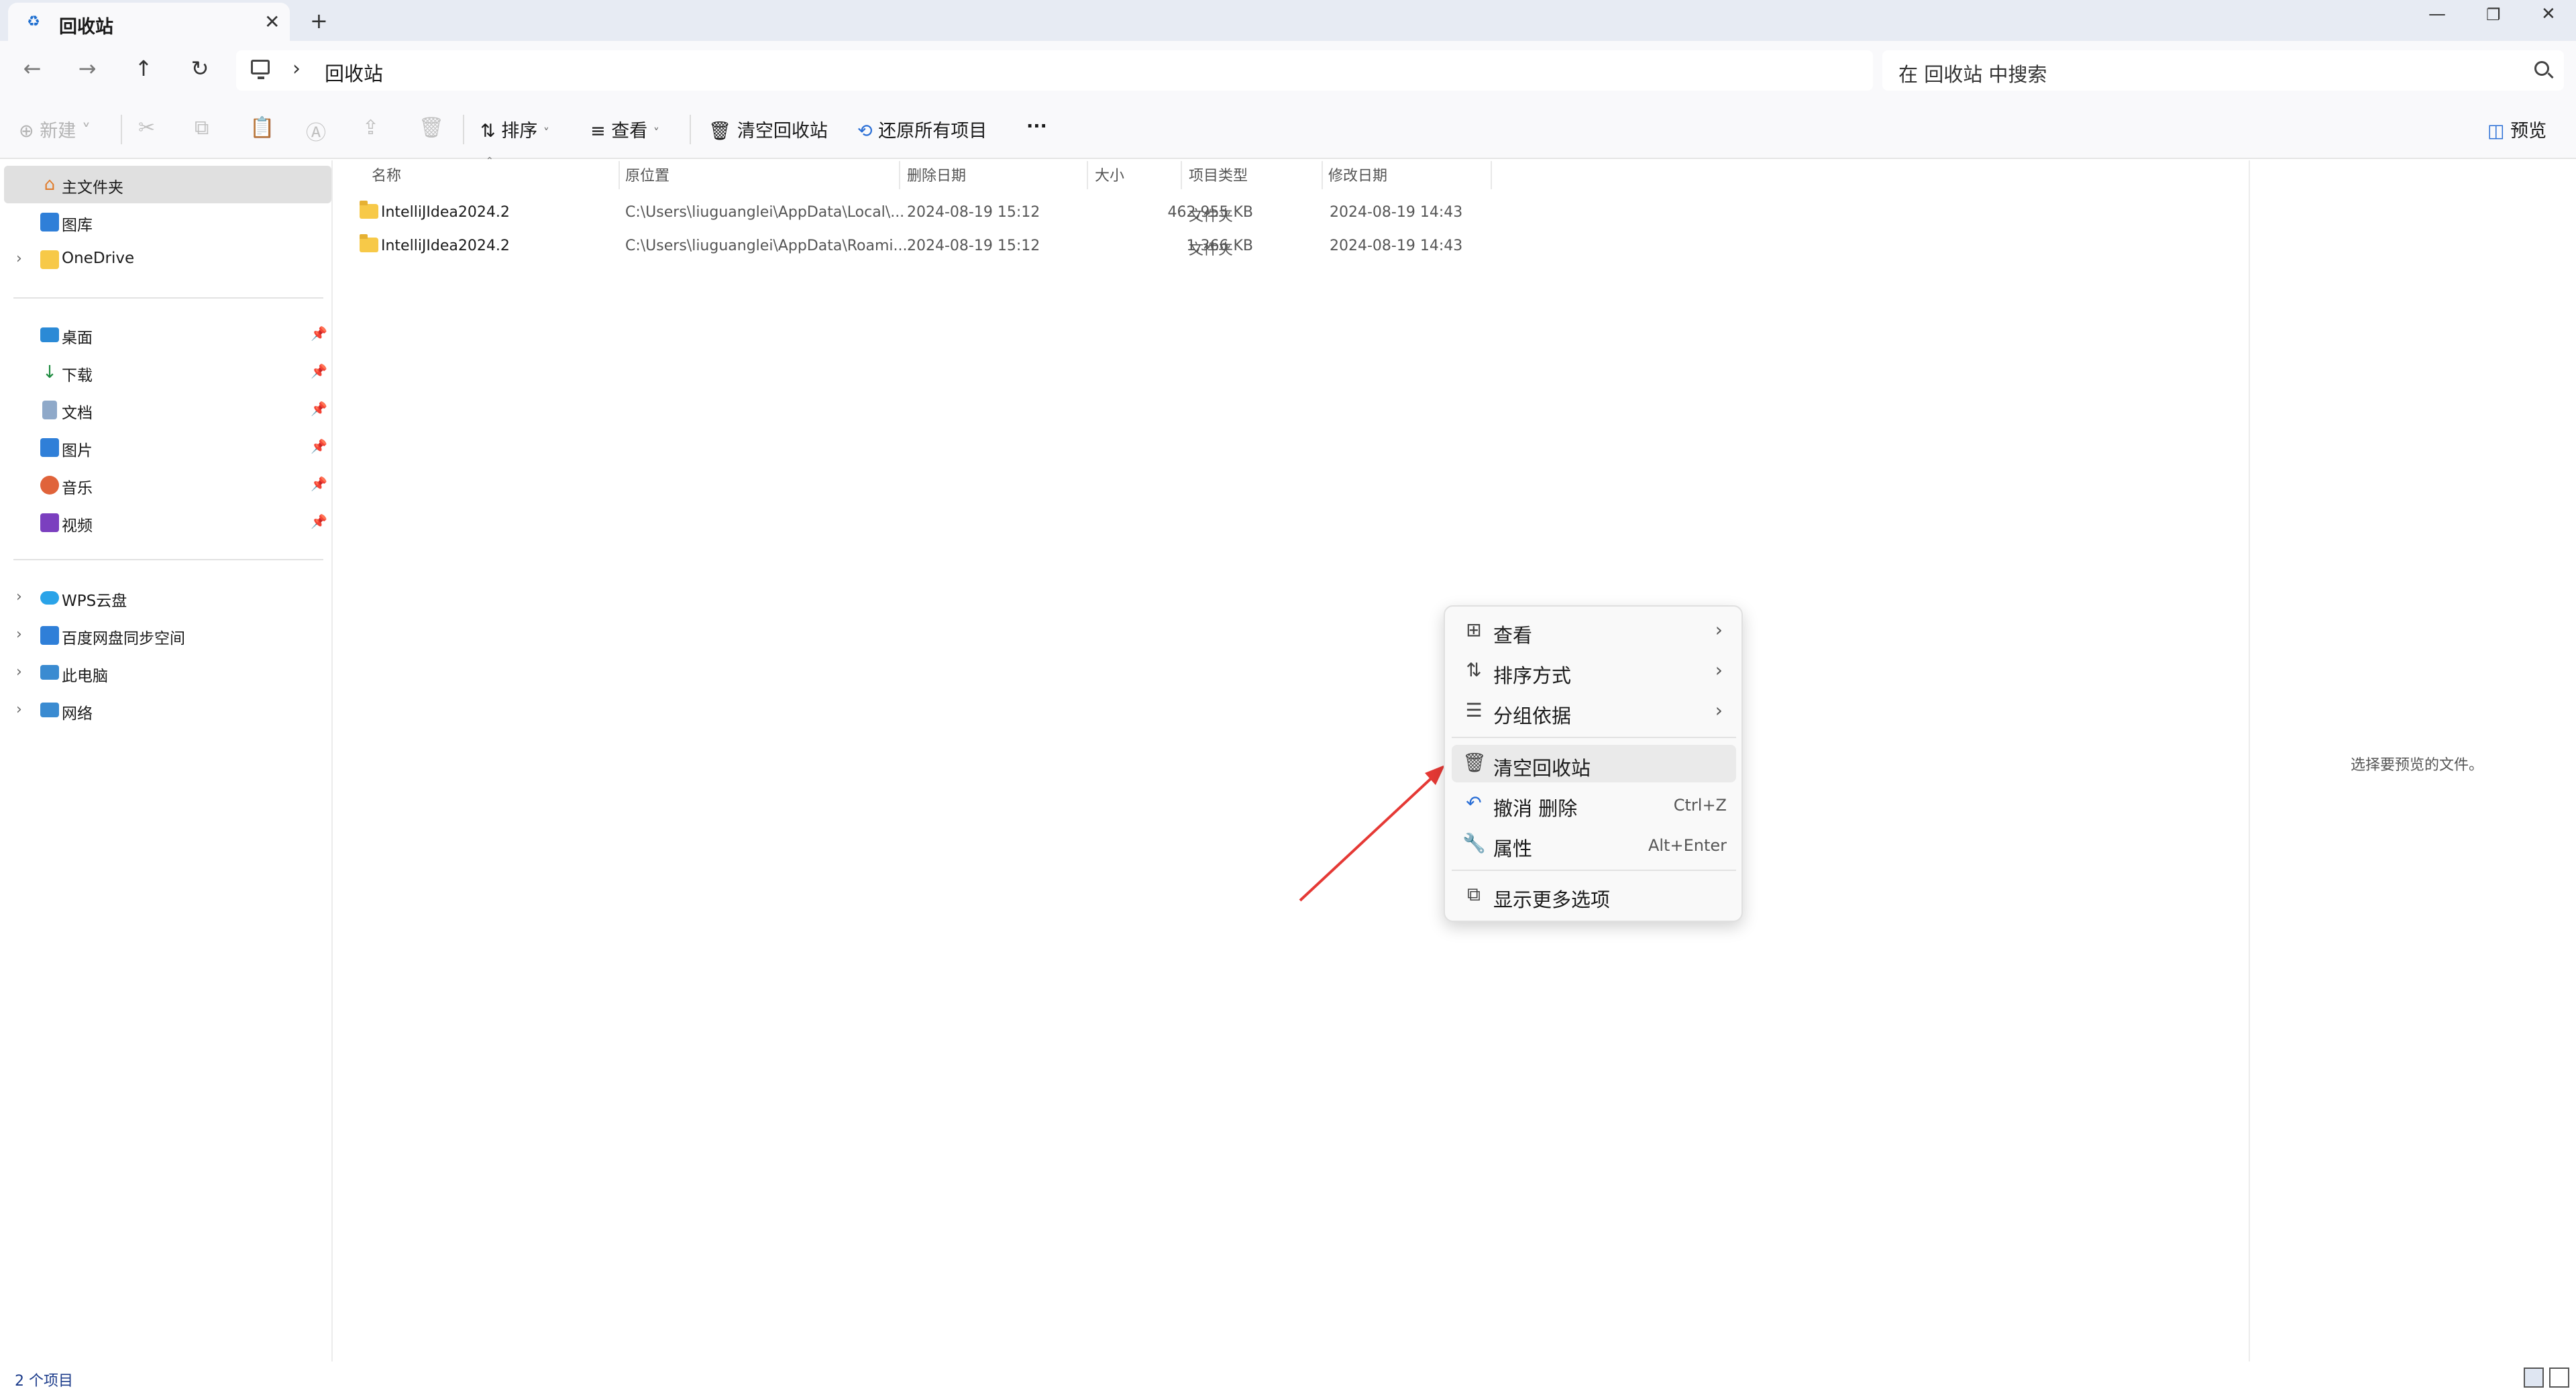 Image resolution: width=2576 pixels, height=1393 pixels. What do you see at coordinates (1474, 894) in the screenshot?
I see `open-external-icon: ⧉` at bounding box center [1474, 894].